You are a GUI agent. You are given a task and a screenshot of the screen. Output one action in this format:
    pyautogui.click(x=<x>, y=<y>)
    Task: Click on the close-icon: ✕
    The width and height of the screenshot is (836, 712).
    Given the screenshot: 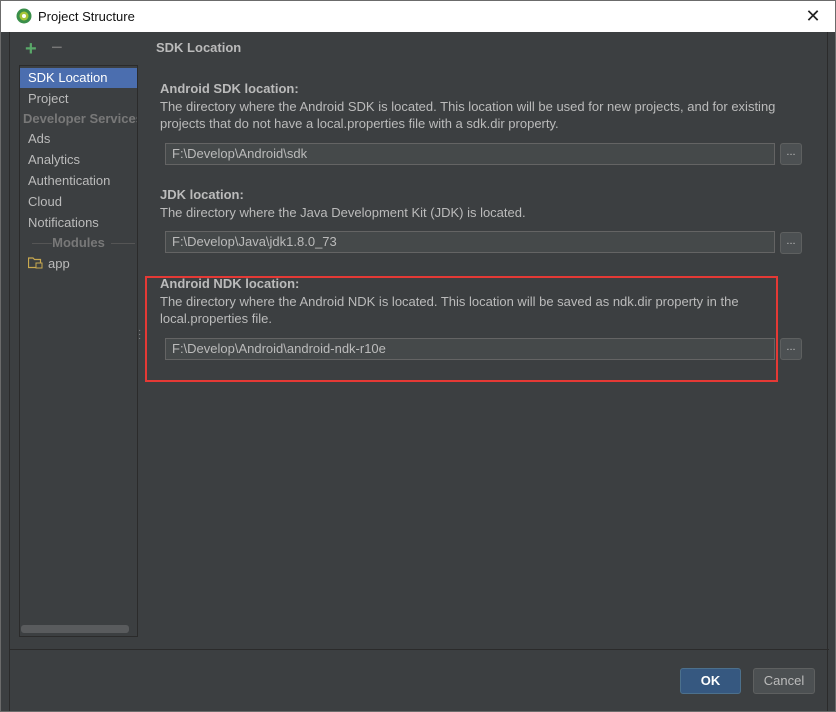 What is the action you would take?
    pyautogui.click(x=813, y=16)
    